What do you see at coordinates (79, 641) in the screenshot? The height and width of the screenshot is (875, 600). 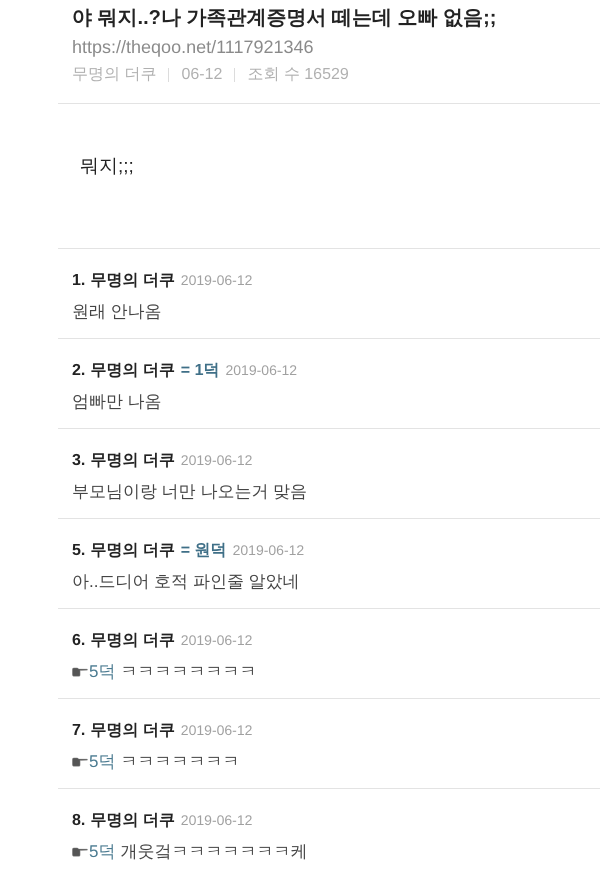 I see `comment-number: 6.` at bounding box center [79, 641].